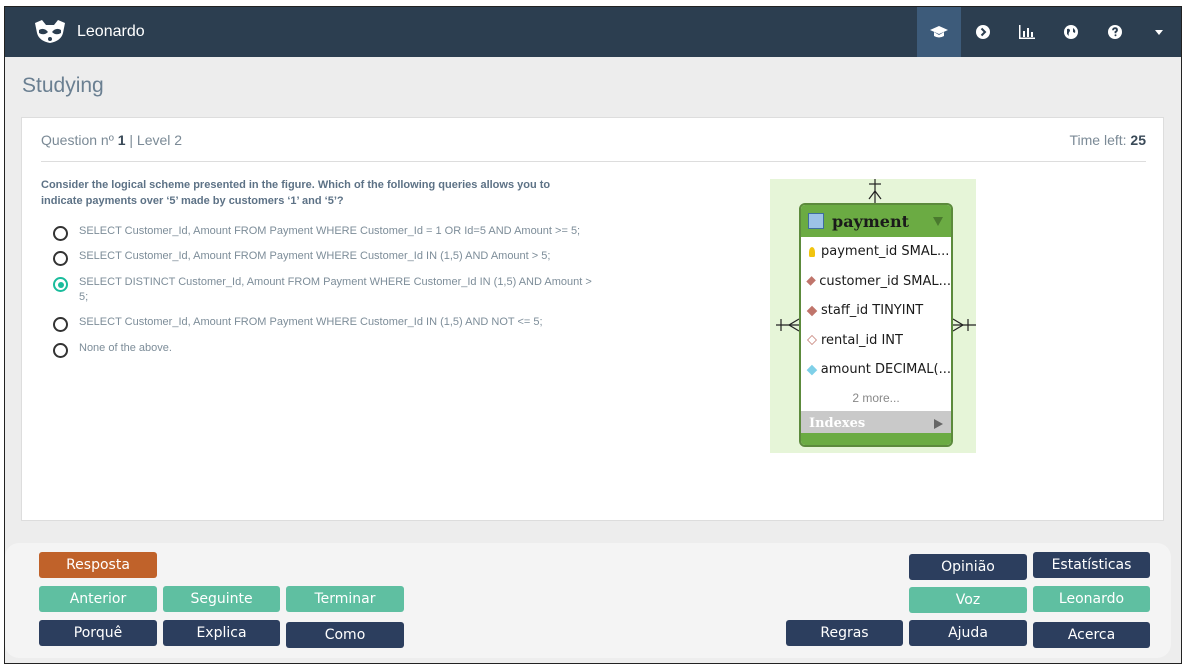  I want to click on anterior-button: Anterior, so click(98, 599).